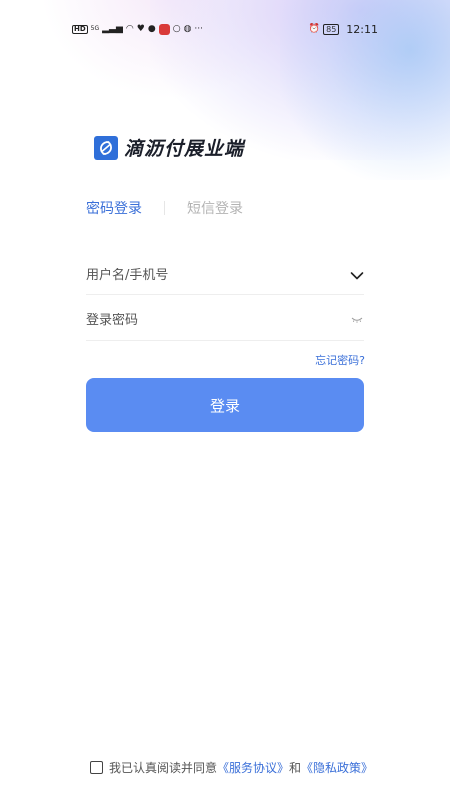 The image size is (450, 800). What do you see at coordinates (314, 28) in the screenshot?
I see `alarm-icon: ⏰` at bounding box center [314, 28].